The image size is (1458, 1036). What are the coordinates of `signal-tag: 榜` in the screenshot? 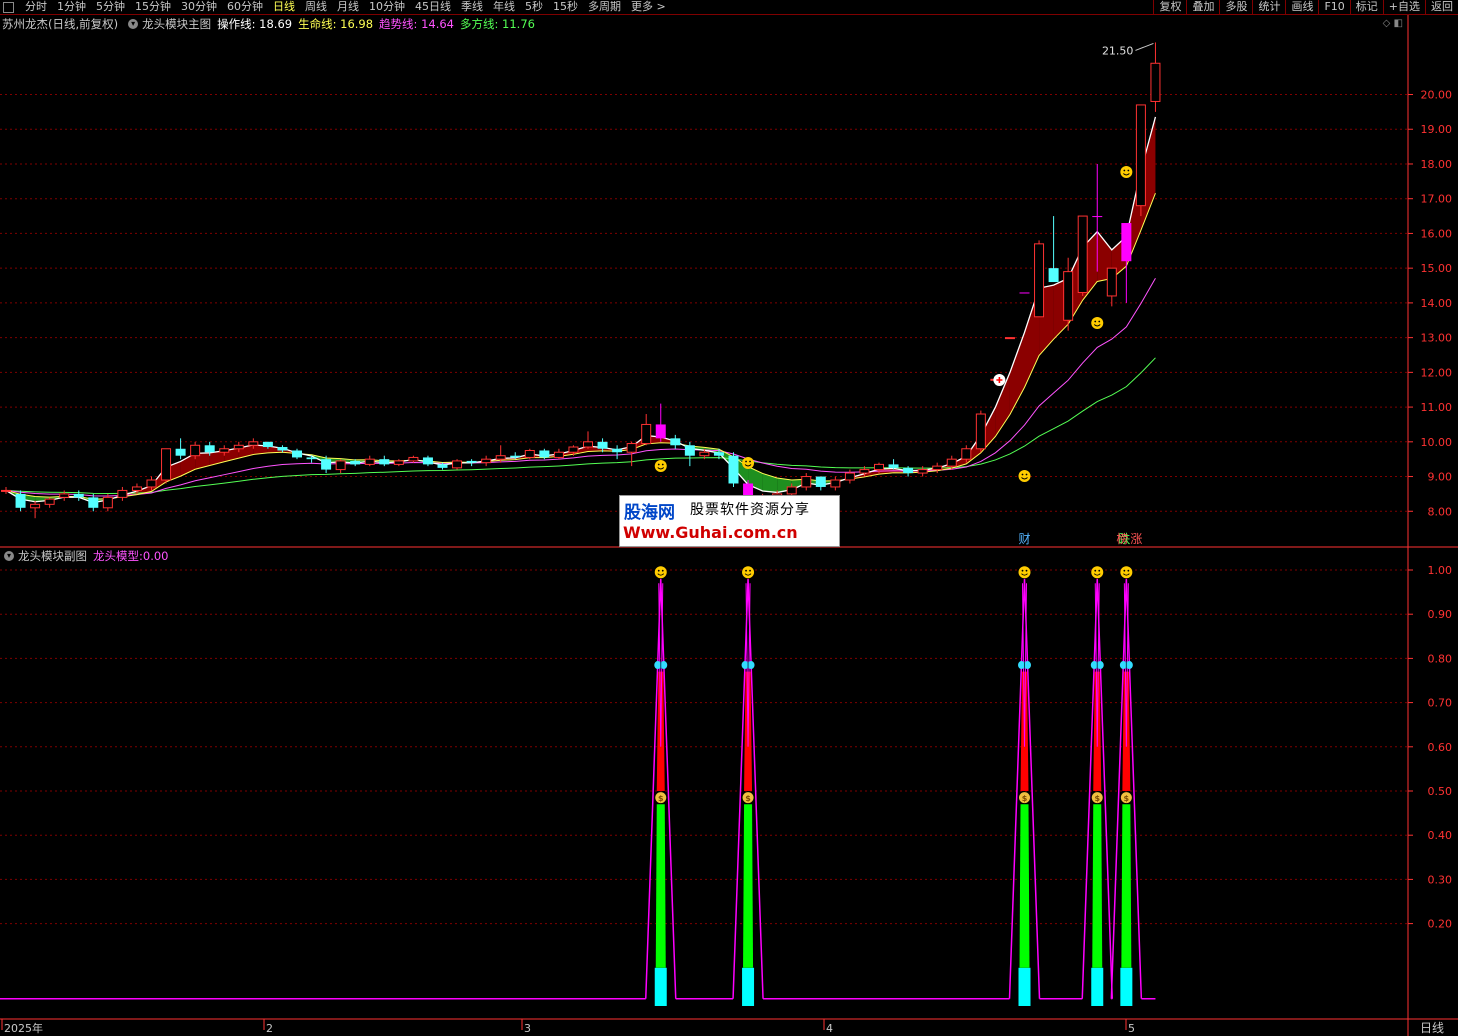 It's located at (1122, 538).